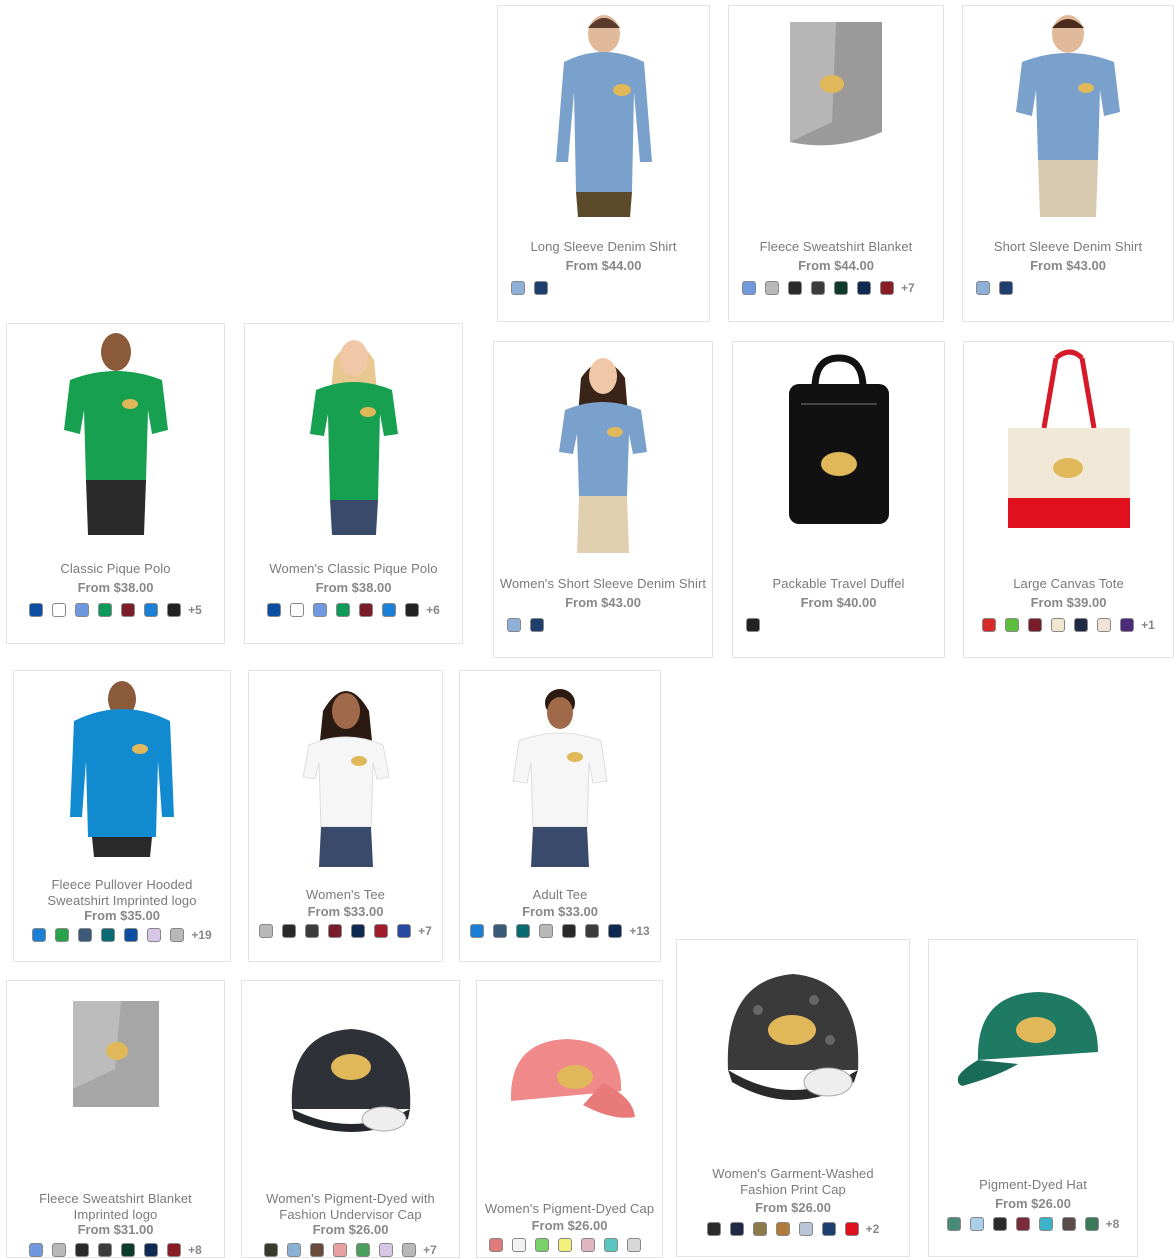 This screenshot has width=1174, height=1258. I want to click on product-card: Women's Pigment-Dyed Cap From $26.00, so click(569, 1119).